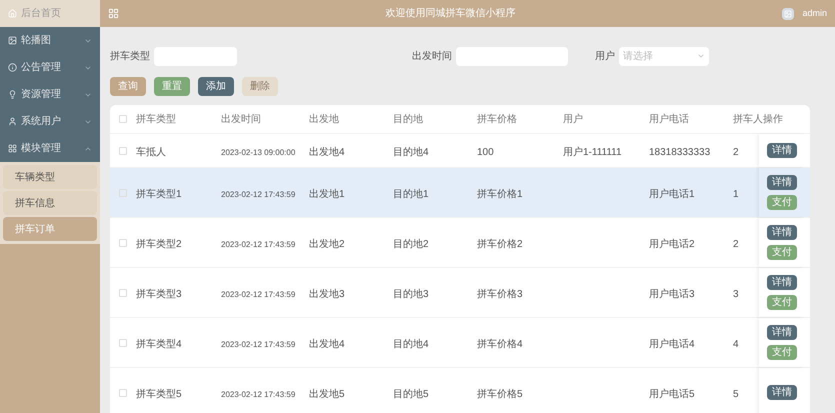  What do you see at coordinates (172, 86) in the screenshot?
I see `action-button: 重置` at bounding box center [172, 86].